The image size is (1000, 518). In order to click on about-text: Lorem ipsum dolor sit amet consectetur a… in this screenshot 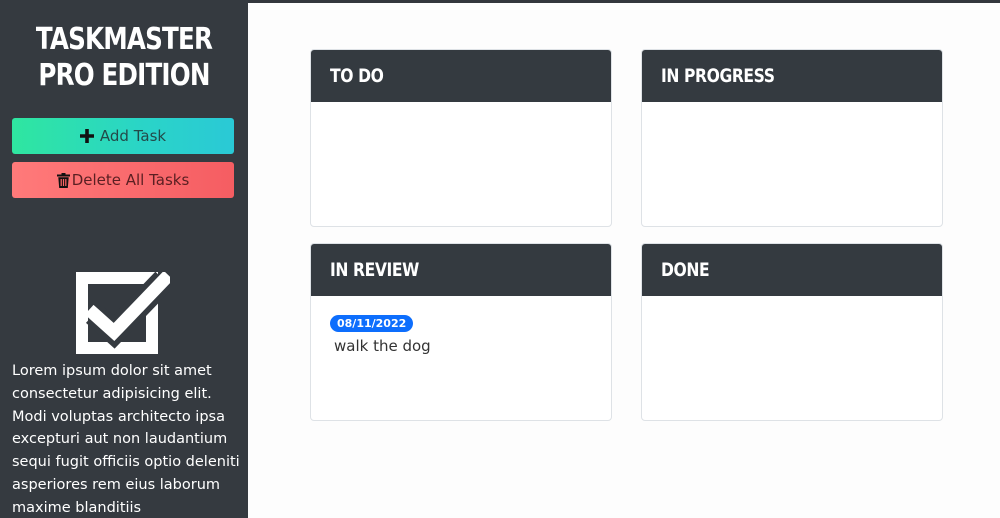, I will do `click(126, 439)`.